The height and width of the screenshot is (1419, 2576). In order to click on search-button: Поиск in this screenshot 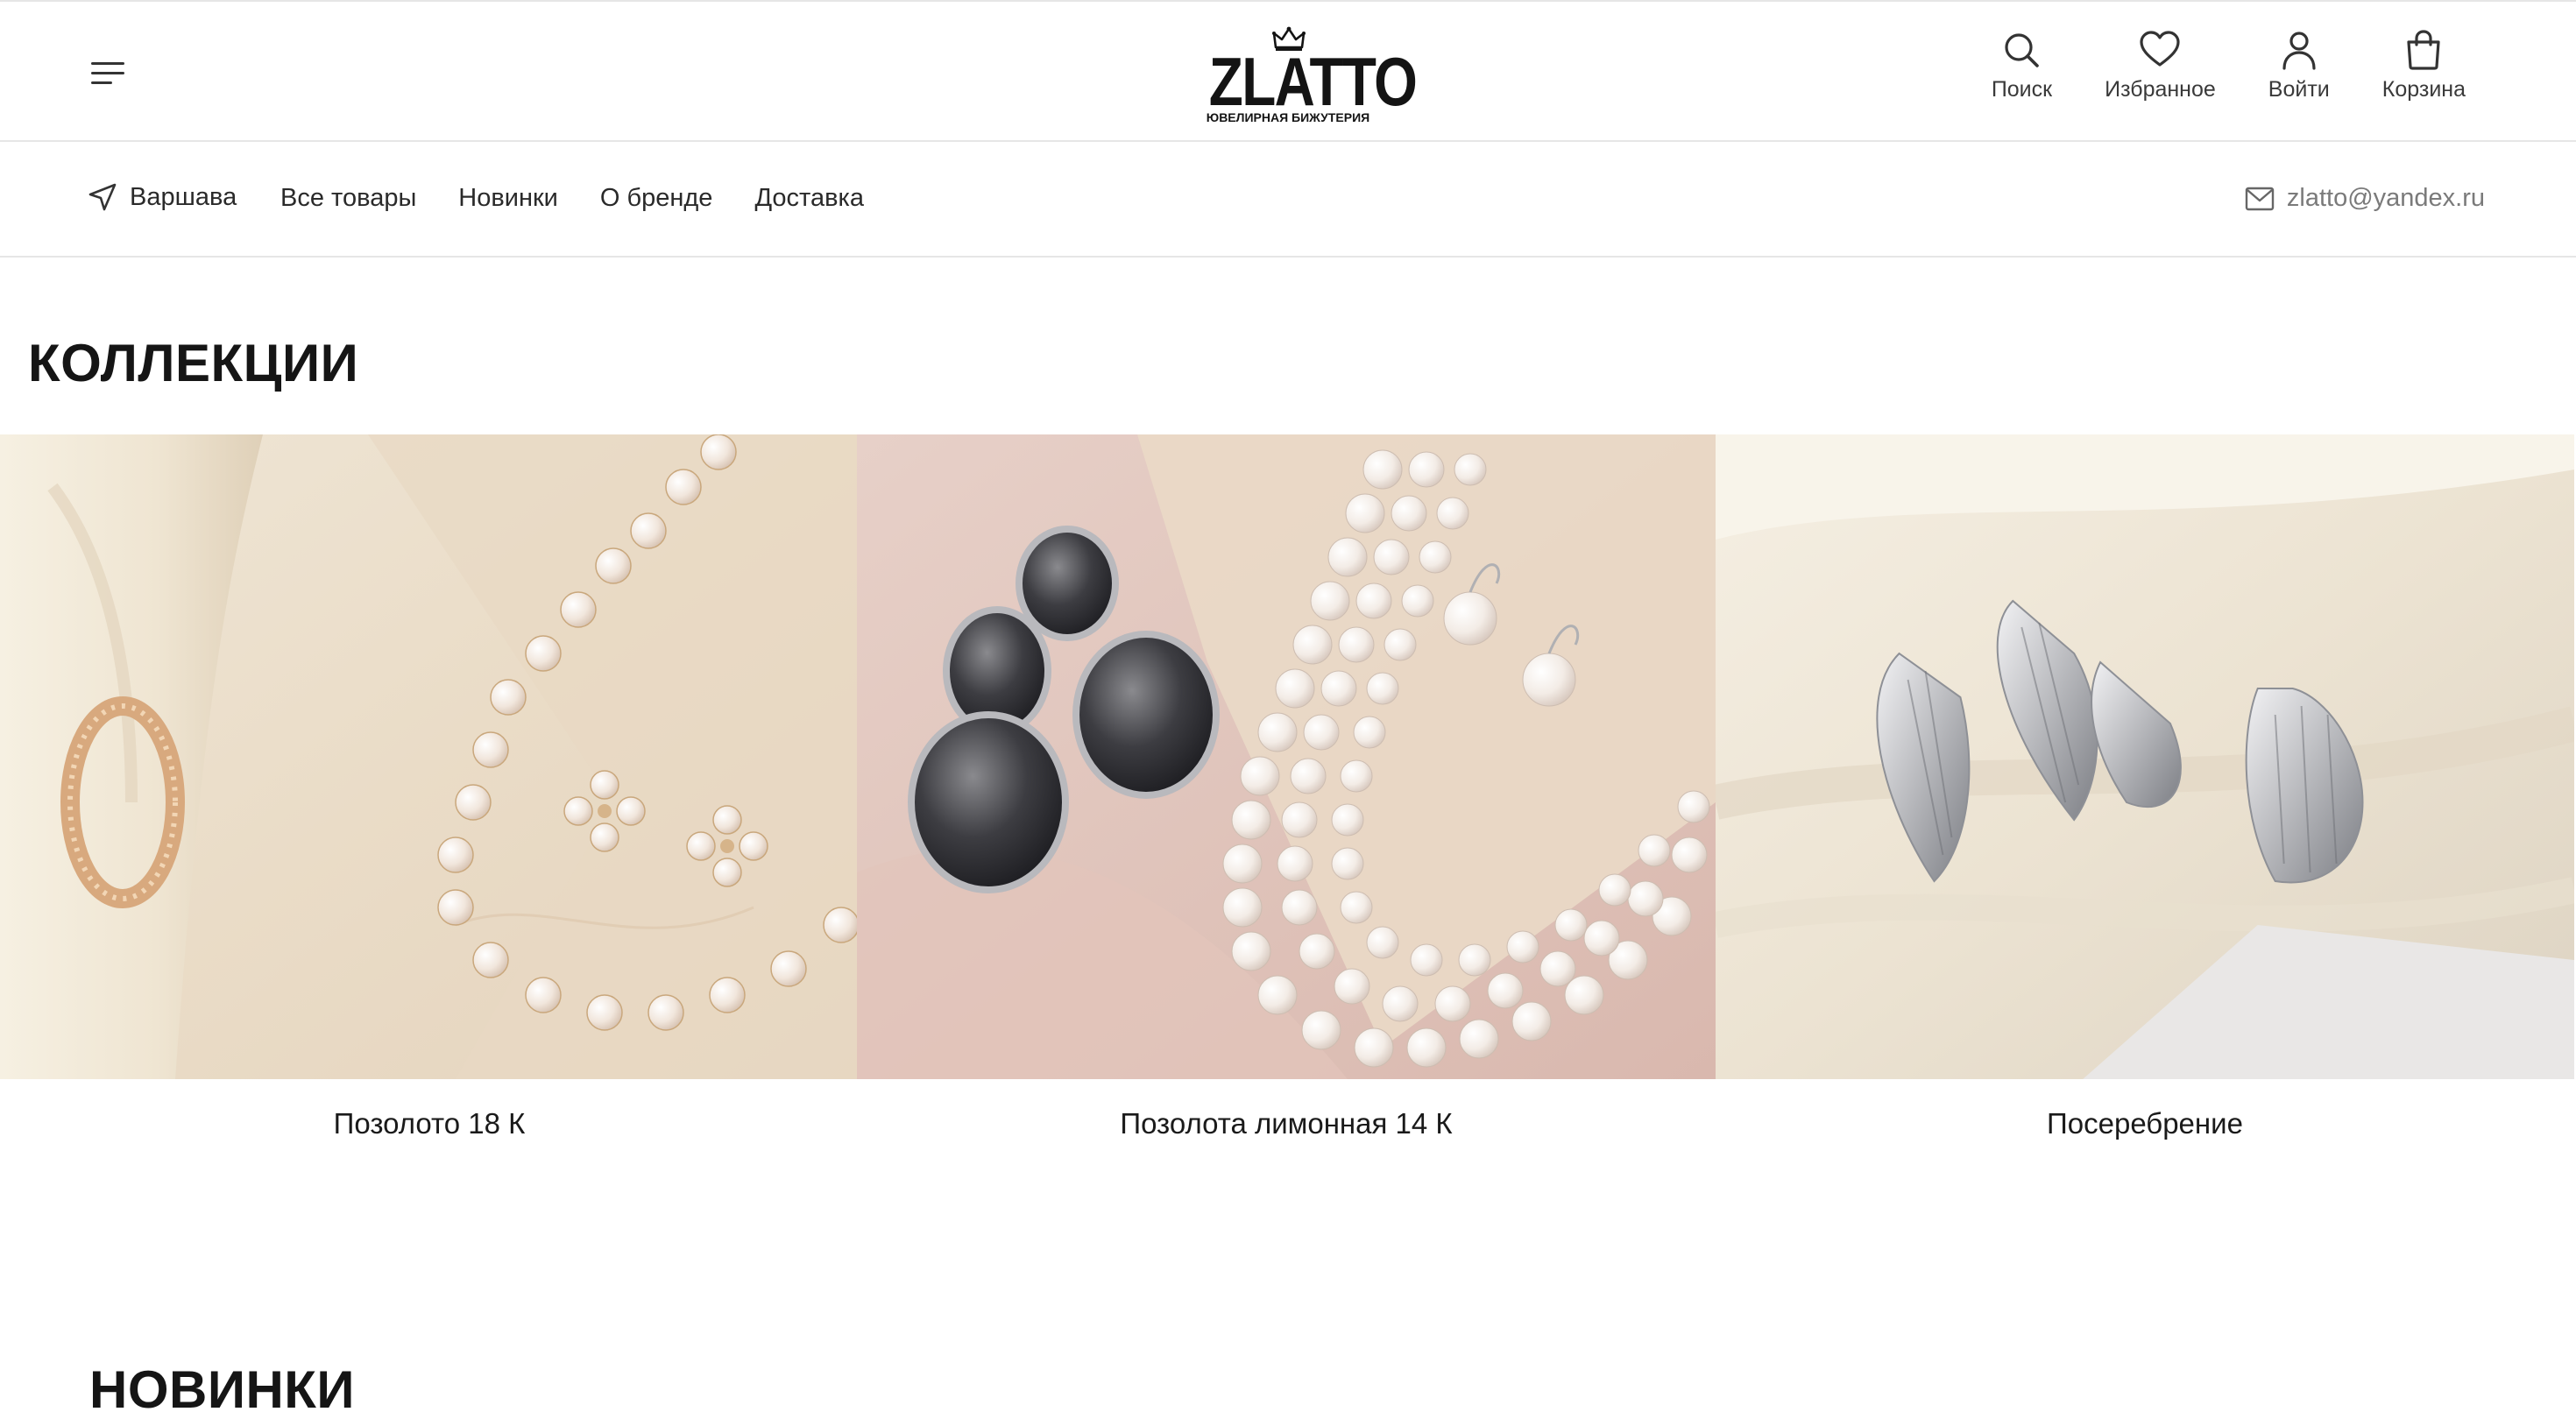, I will do `click(2021, 72)`.